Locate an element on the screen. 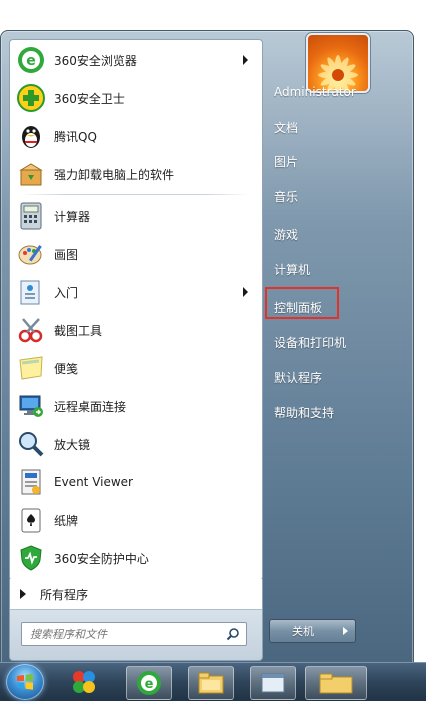 Image resolution: width=426 pixels, height=704 pixels. taskbar-app-control is located at coordinates (273, 683).